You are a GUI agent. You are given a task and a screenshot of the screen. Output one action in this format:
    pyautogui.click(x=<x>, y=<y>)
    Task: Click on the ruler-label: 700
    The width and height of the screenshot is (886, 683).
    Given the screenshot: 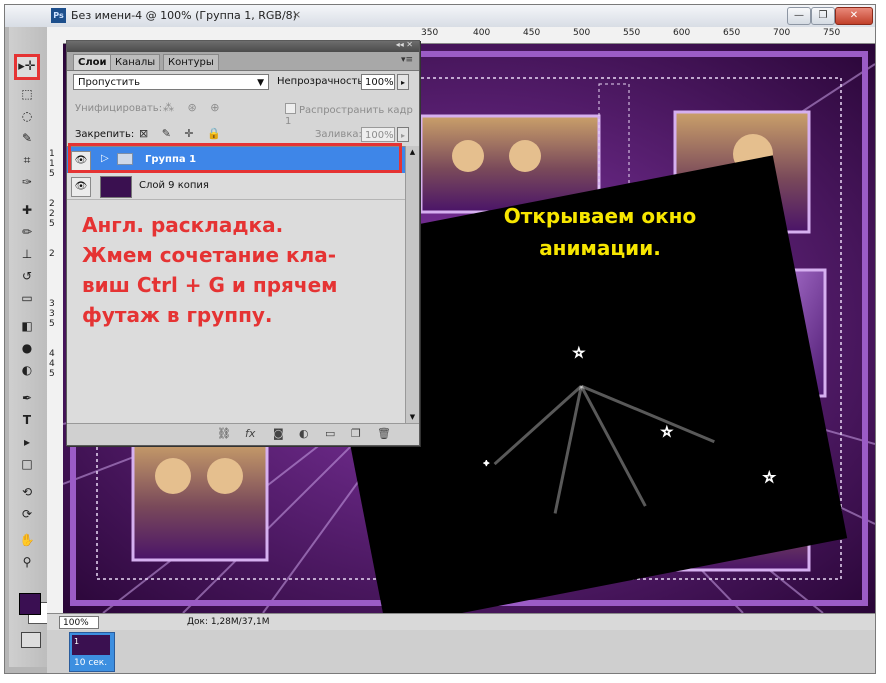 What is the action you would take?
    pyautogui.click(x=782, y=33)
    